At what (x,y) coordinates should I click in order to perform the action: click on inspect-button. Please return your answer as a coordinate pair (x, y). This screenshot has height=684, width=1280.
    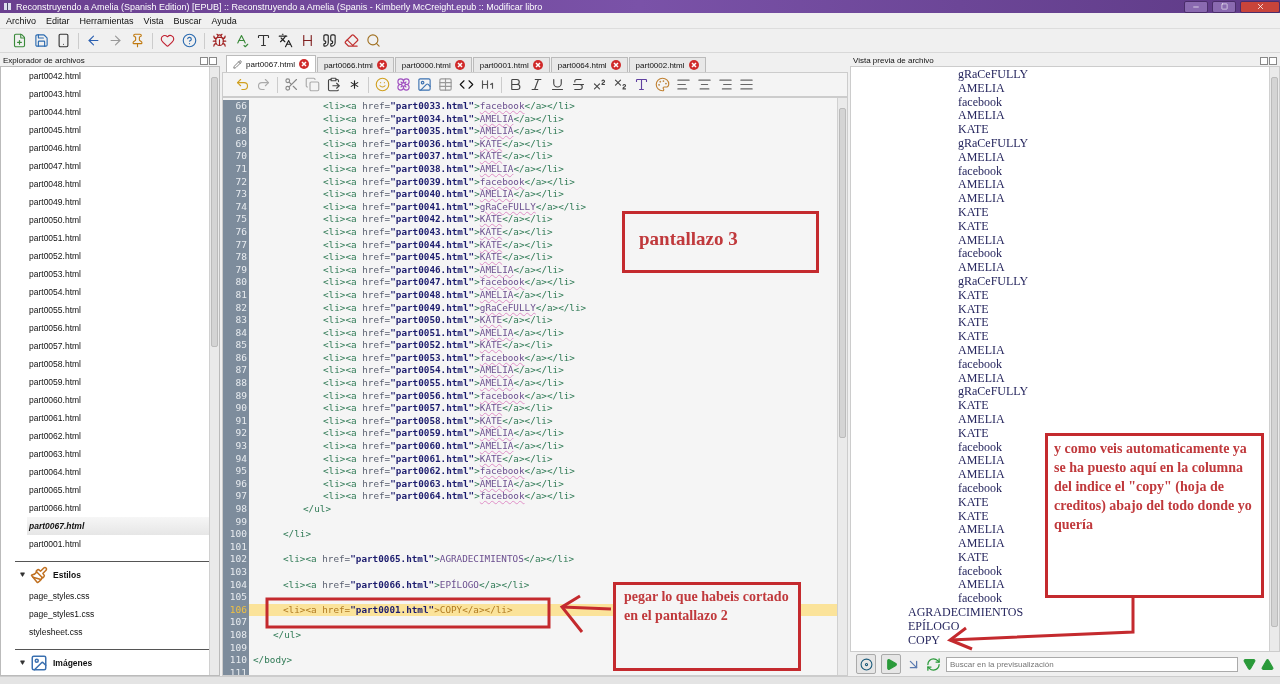
    Looking at the image, I should click on (866, 664).